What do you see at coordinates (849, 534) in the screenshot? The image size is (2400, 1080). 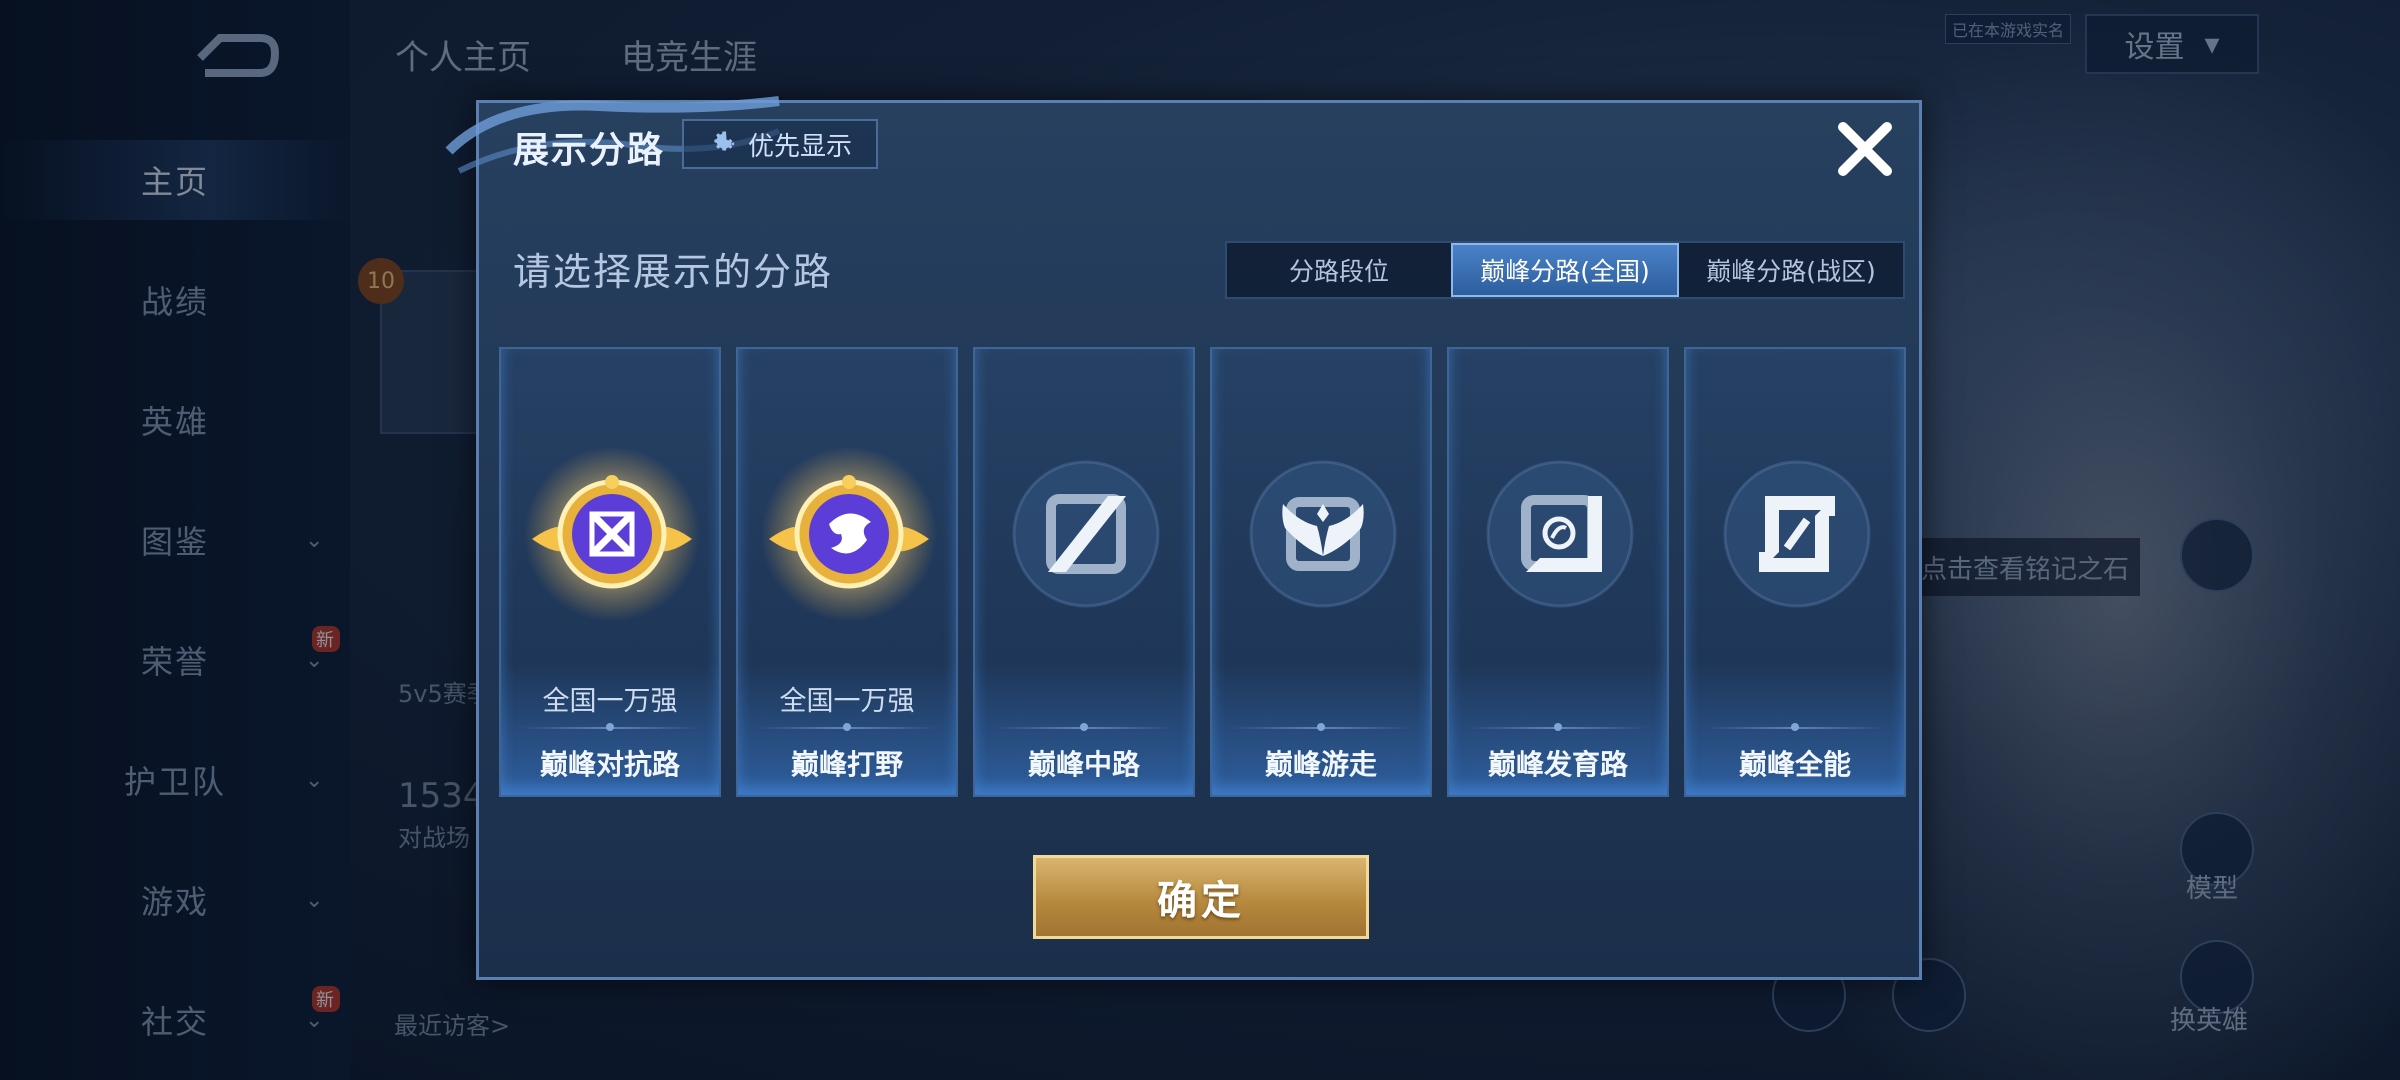 I see `jungle-dragon-medal-icon` at bounding box center [849, 534].